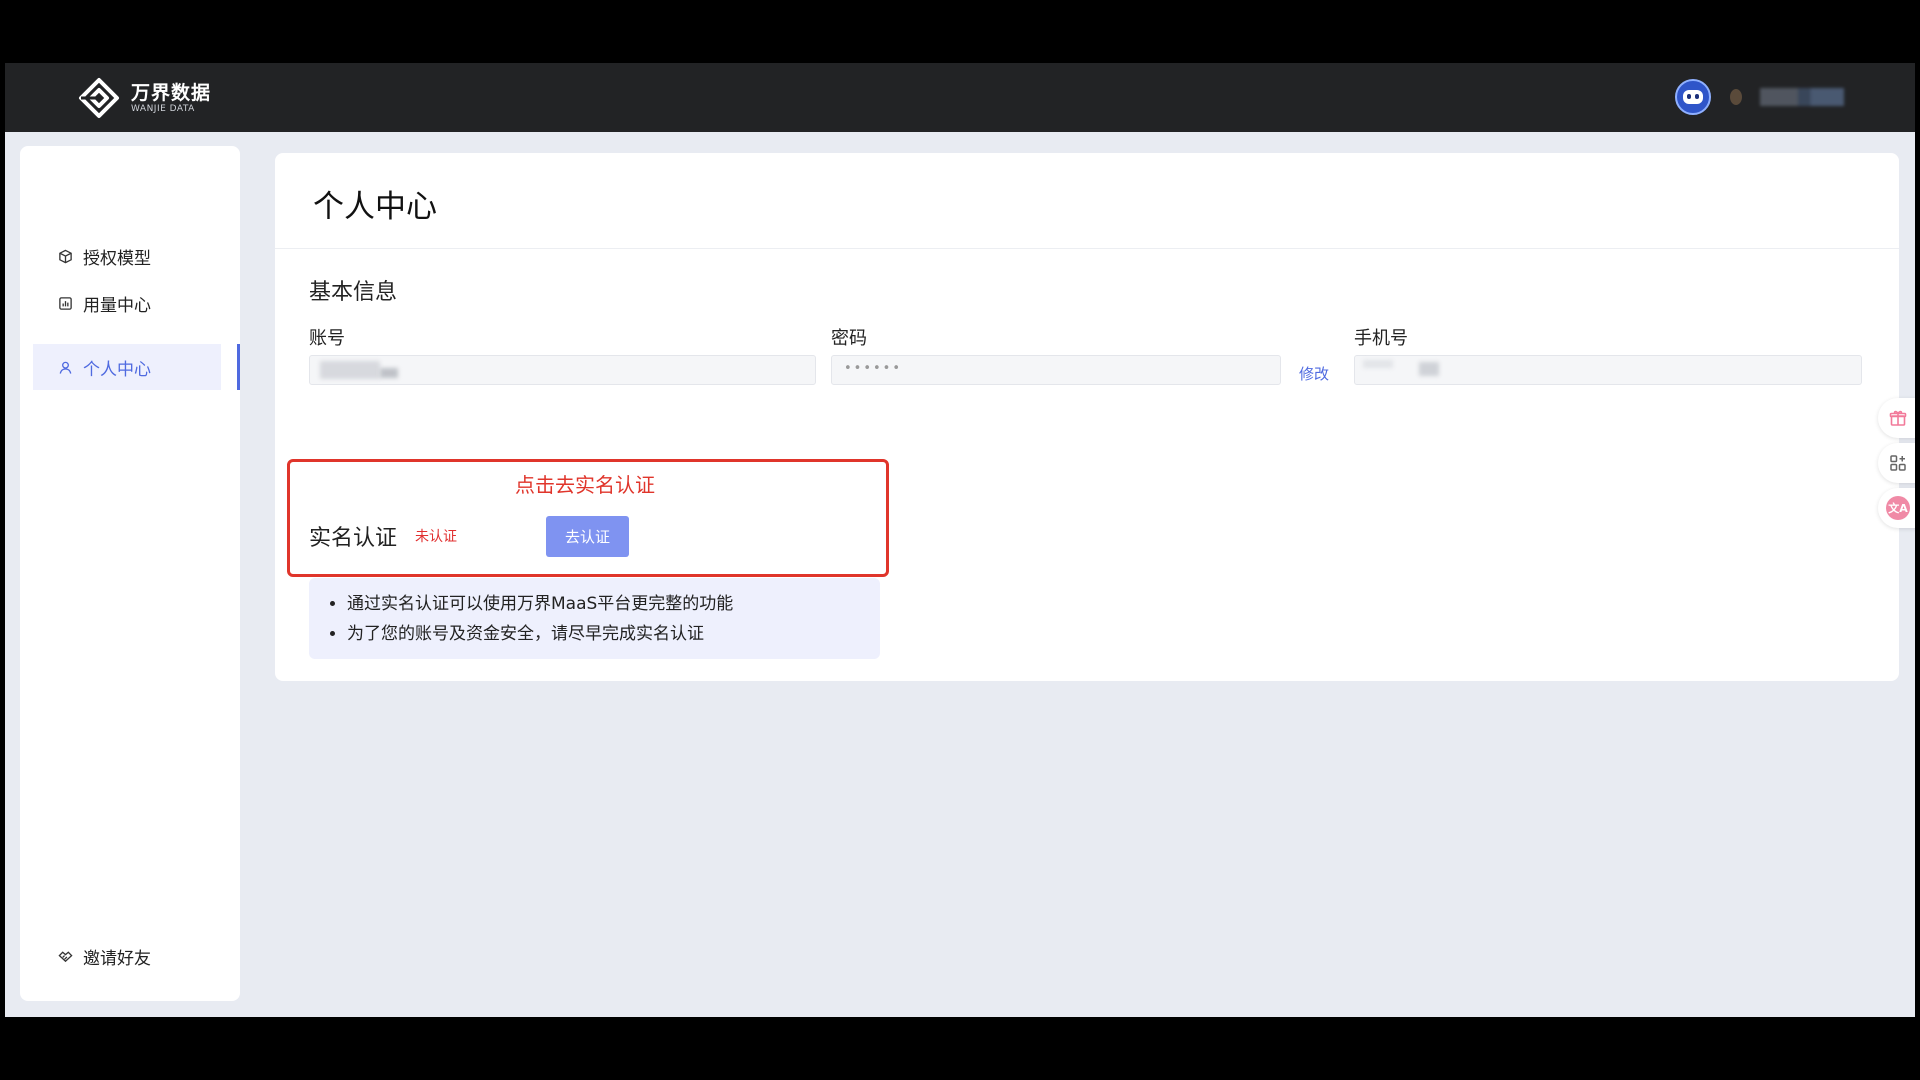 This screenshot has width=1920, height=1080. What do you see at coordinates (99, 98) in the screenshot?
I see `brand-logo-icon` at bounding box center [99, 98].